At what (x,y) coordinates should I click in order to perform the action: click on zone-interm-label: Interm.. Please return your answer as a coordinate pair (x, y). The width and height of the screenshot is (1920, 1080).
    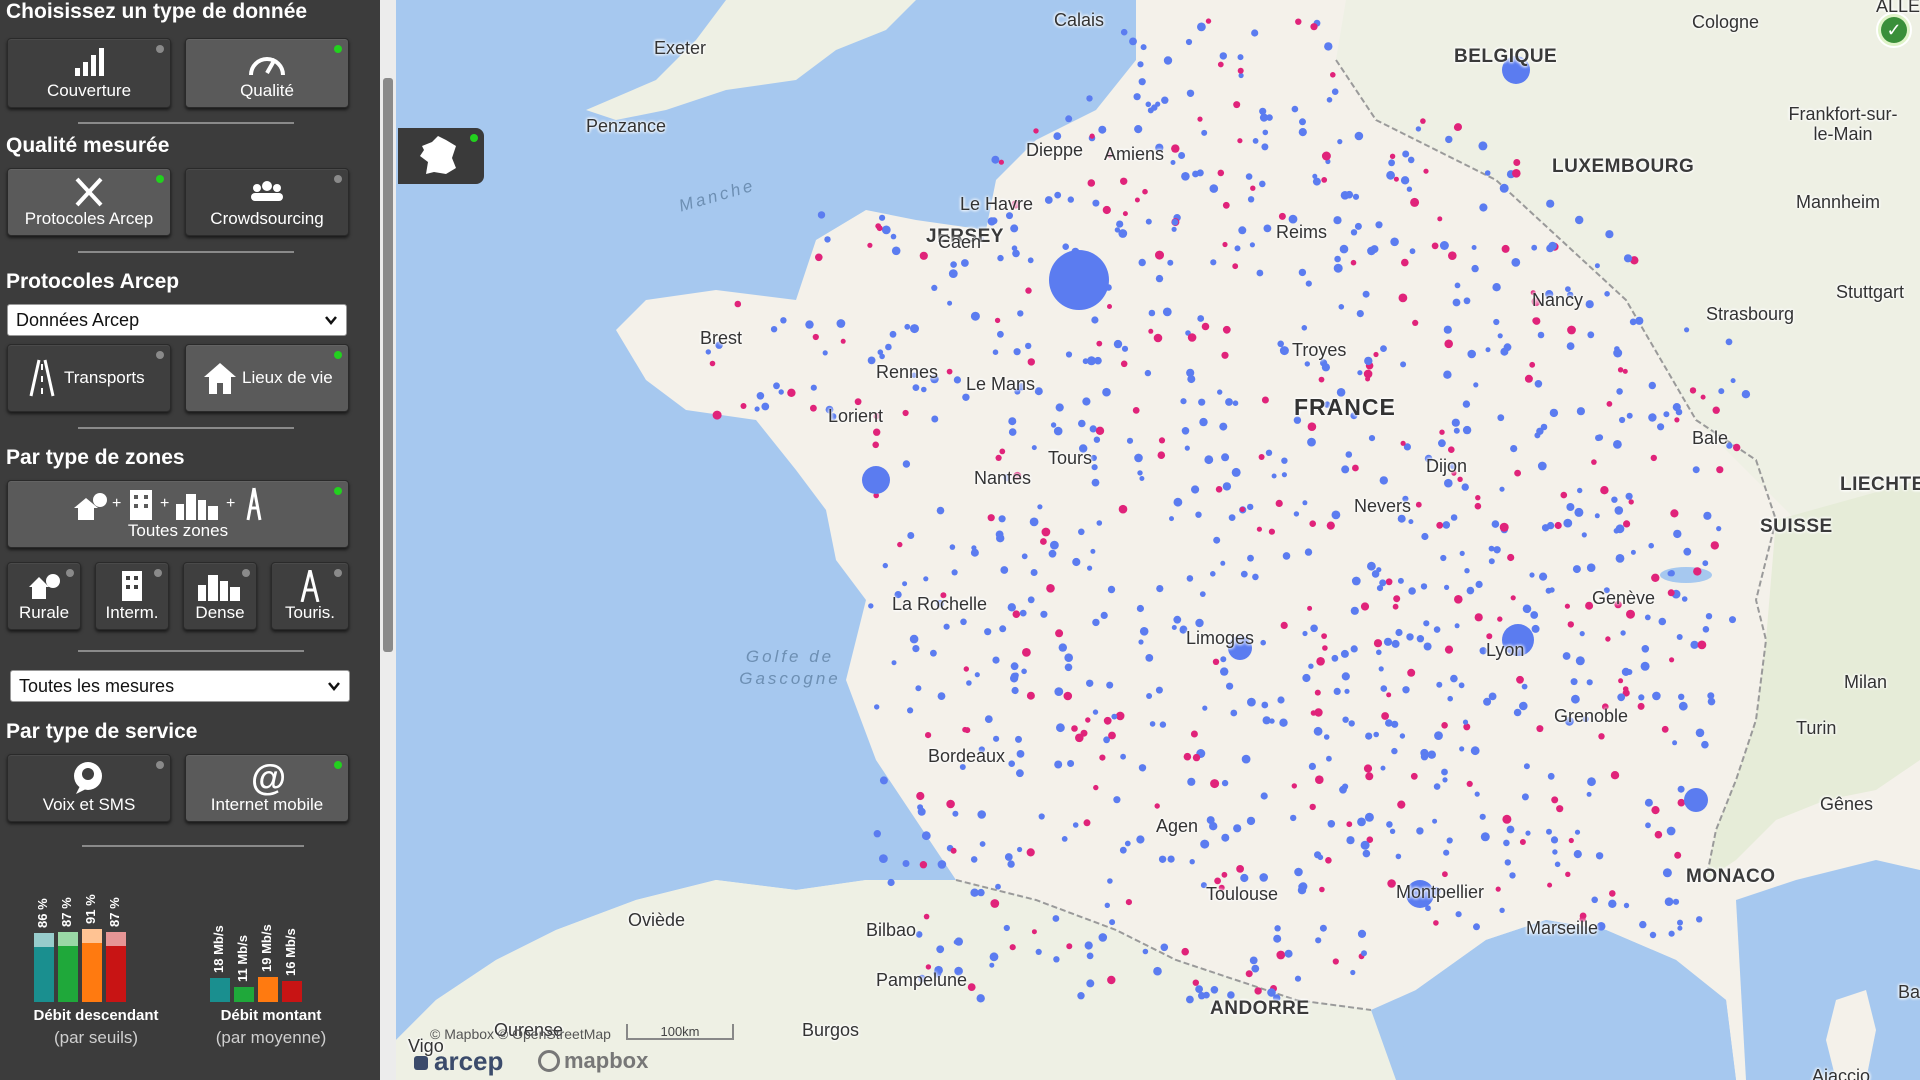
    Looking at the image, I should click on (132, 612).